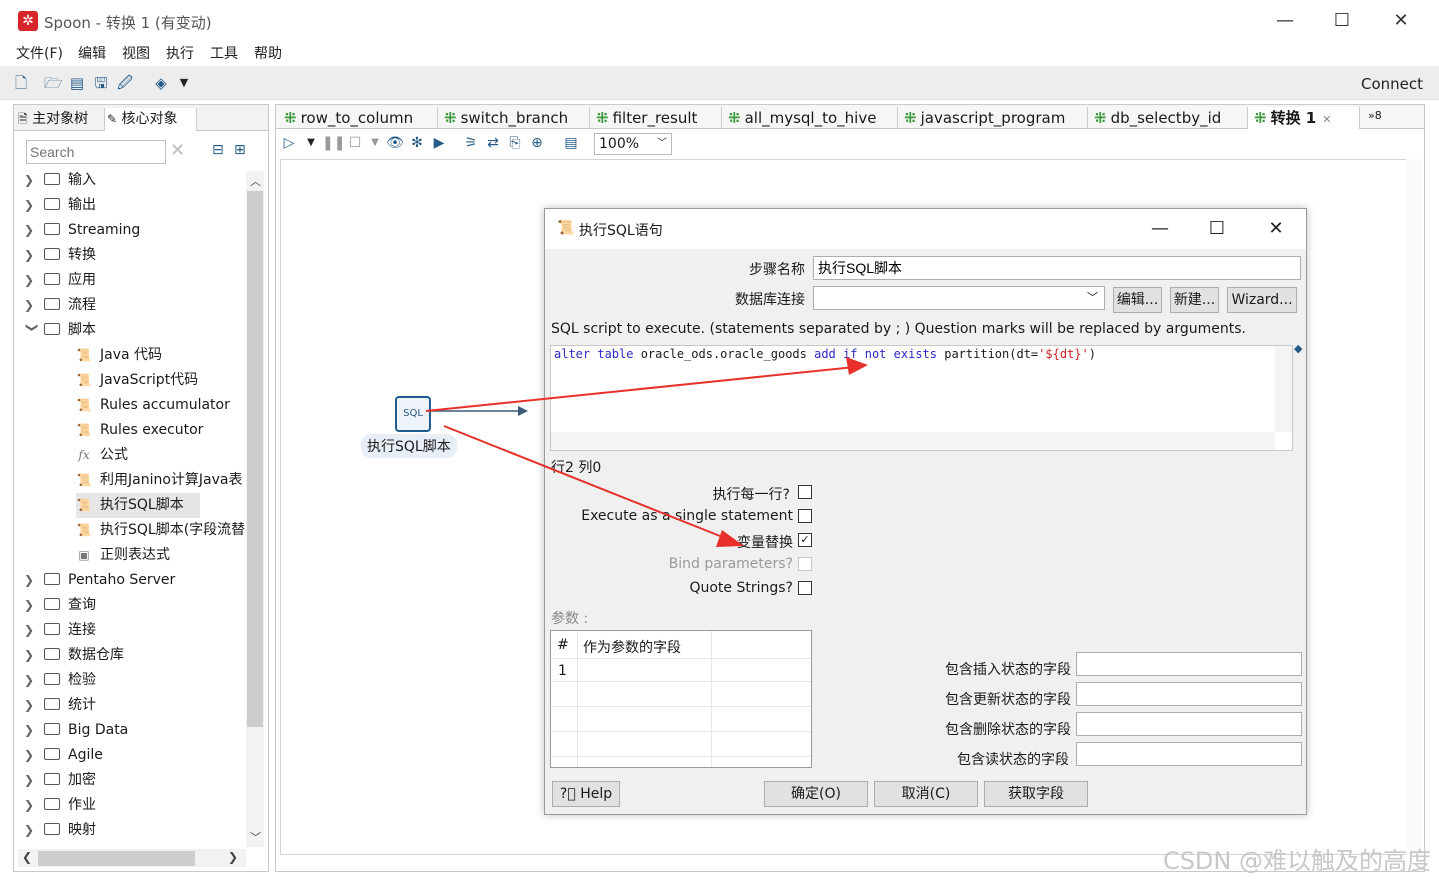 The width and height of the screenshot is (1439, 884). What do you see at coordinates (99, 580) in the screenshot?
I see `tree-folder-pentaho-server: ❯ Pentaho Server` at bounding box center [99, 580].